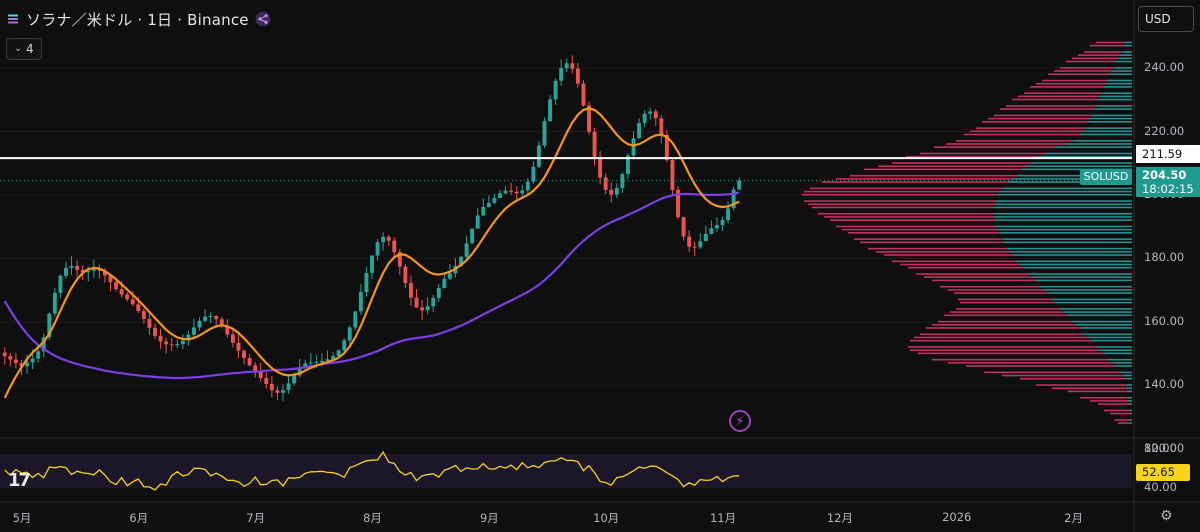 The image size is (1200, 532). Describe the element at coordinates (1164, 320) in the screenshot. I see `price-tick-label: 160.00` at that location.